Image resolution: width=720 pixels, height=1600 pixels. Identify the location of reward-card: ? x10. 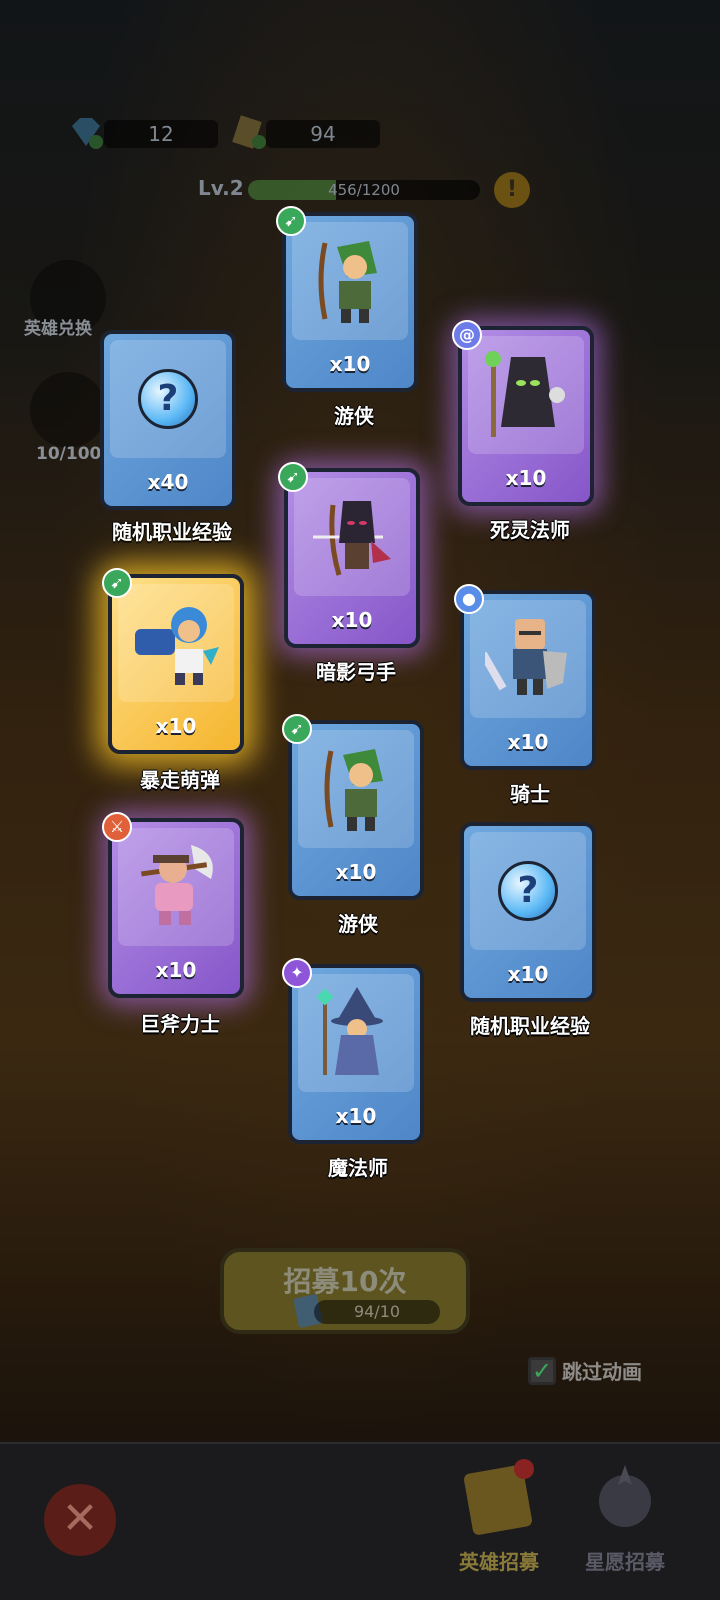
(528, 912).